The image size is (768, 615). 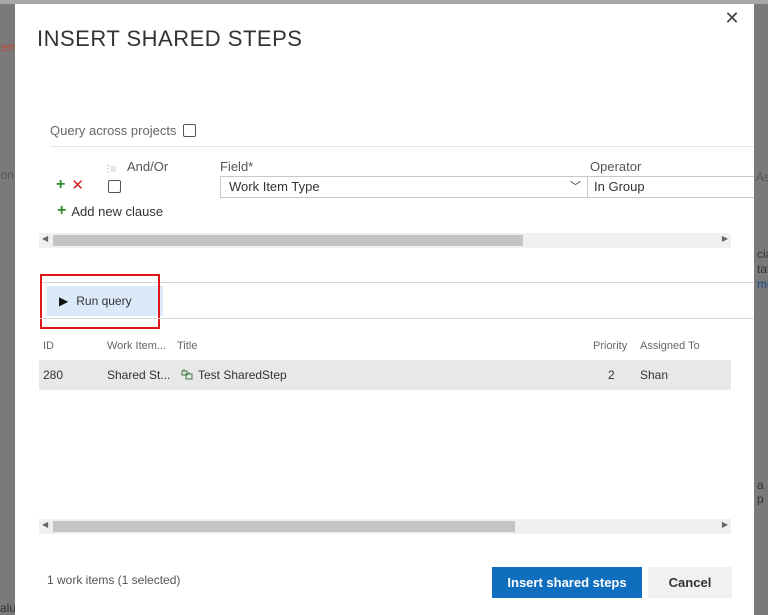 What do you see at coordinates (148, 166) in the screenshot?
I see `andor-header: And/Or` at bounding box center [148, 166].